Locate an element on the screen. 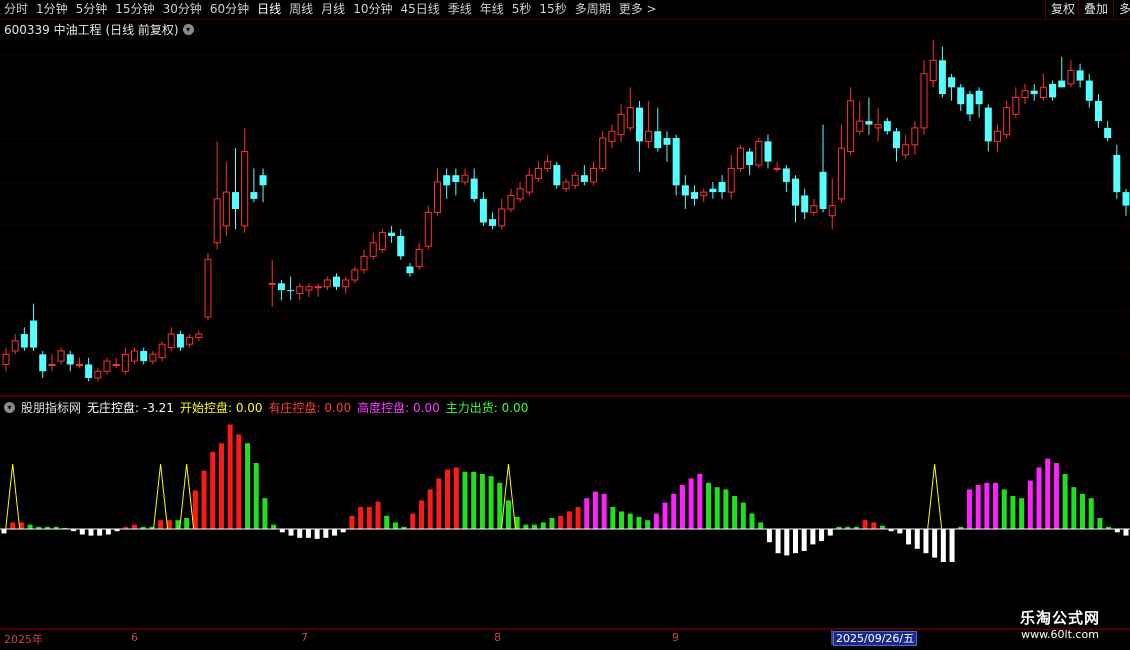 The width and height of the screenshot is (1130, 650). time-label-july: 7 is located at coordinates (304, 637).